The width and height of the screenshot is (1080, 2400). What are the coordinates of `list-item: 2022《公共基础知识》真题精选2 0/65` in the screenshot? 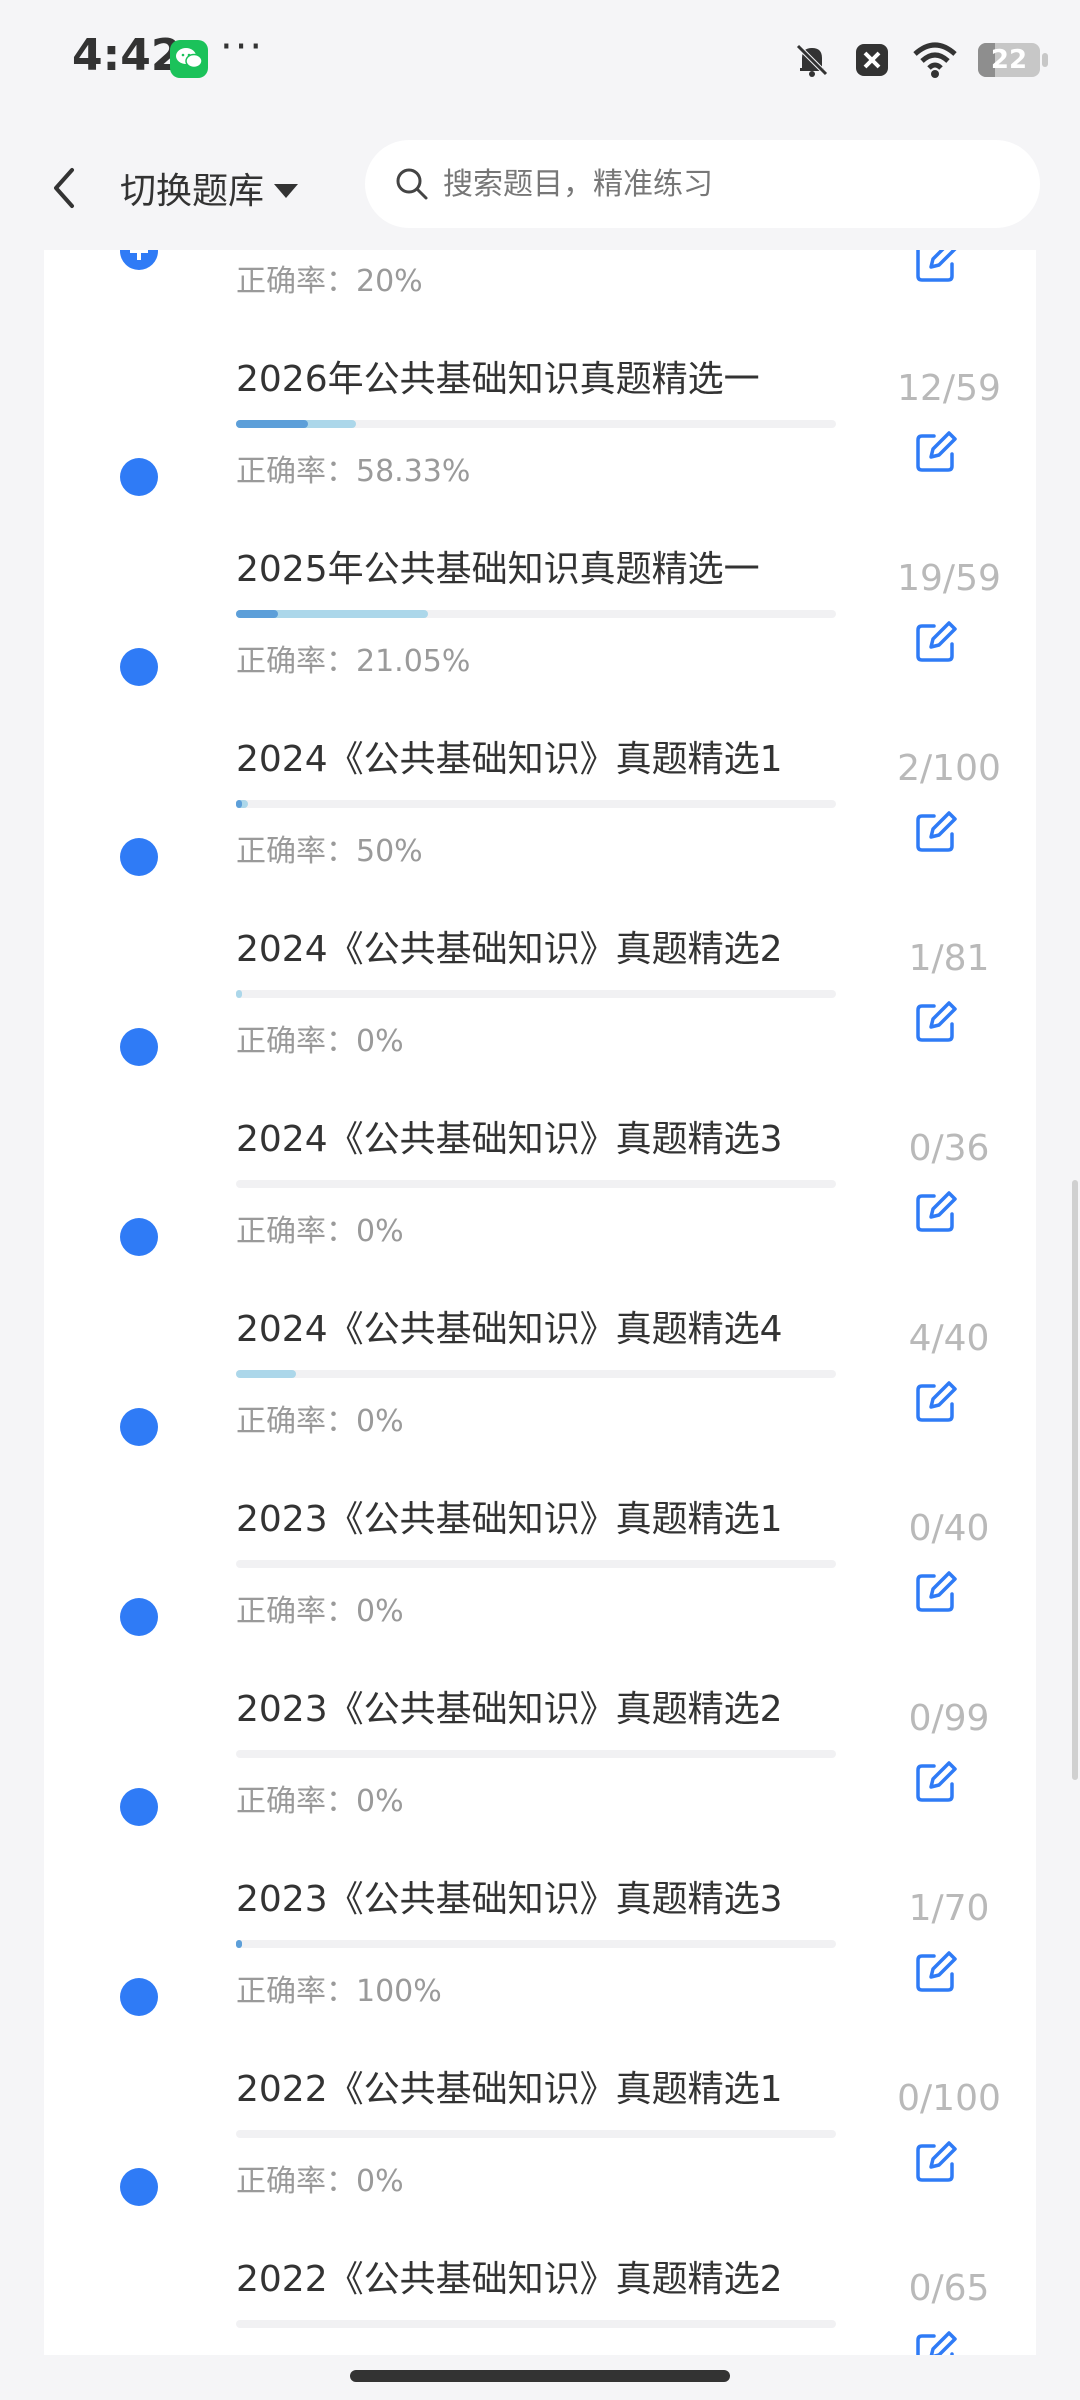 It's located at (540, 2302).